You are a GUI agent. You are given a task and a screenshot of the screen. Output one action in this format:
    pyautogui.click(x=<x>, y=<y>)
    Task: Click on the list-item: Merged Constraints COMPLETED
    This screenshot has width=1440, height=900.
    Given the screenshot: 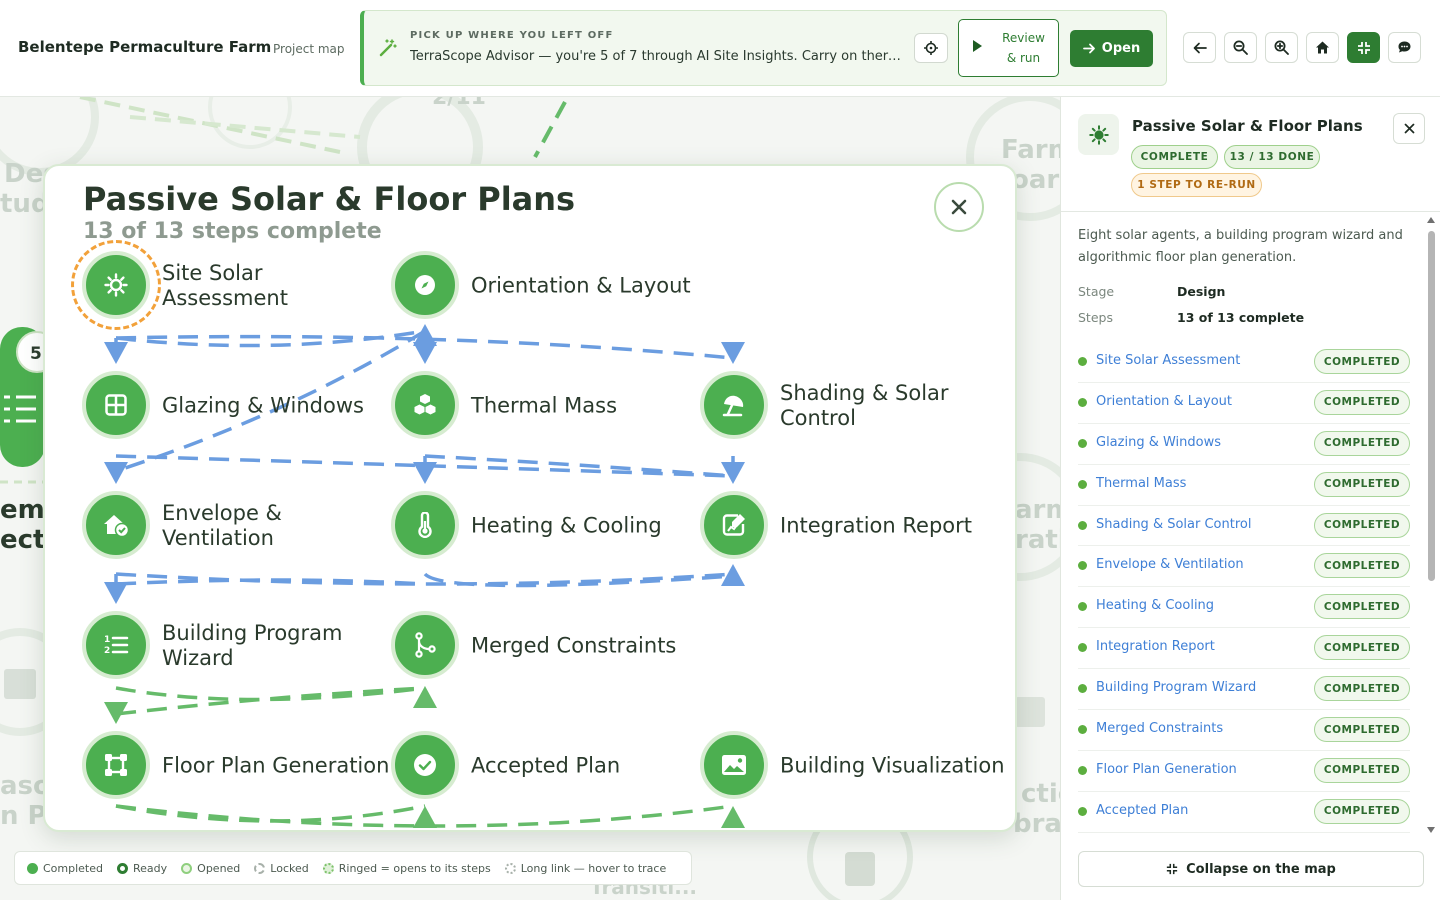 What is the action you would take?
    pyautogui.click(x=1244, y=730)
    